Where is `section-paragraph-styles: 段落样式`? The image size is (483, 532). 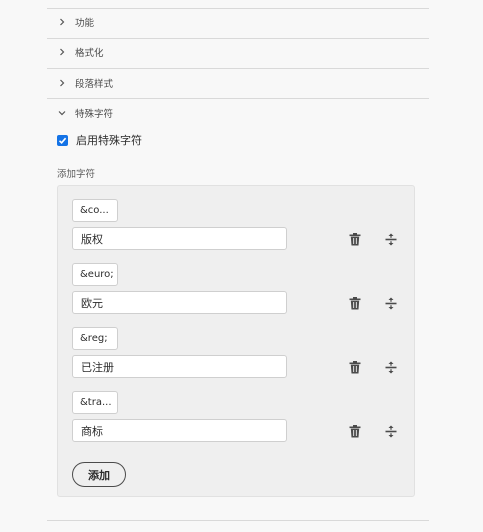
section-paragraph-styles: 段落样式 is located at coordinates (85, 83).